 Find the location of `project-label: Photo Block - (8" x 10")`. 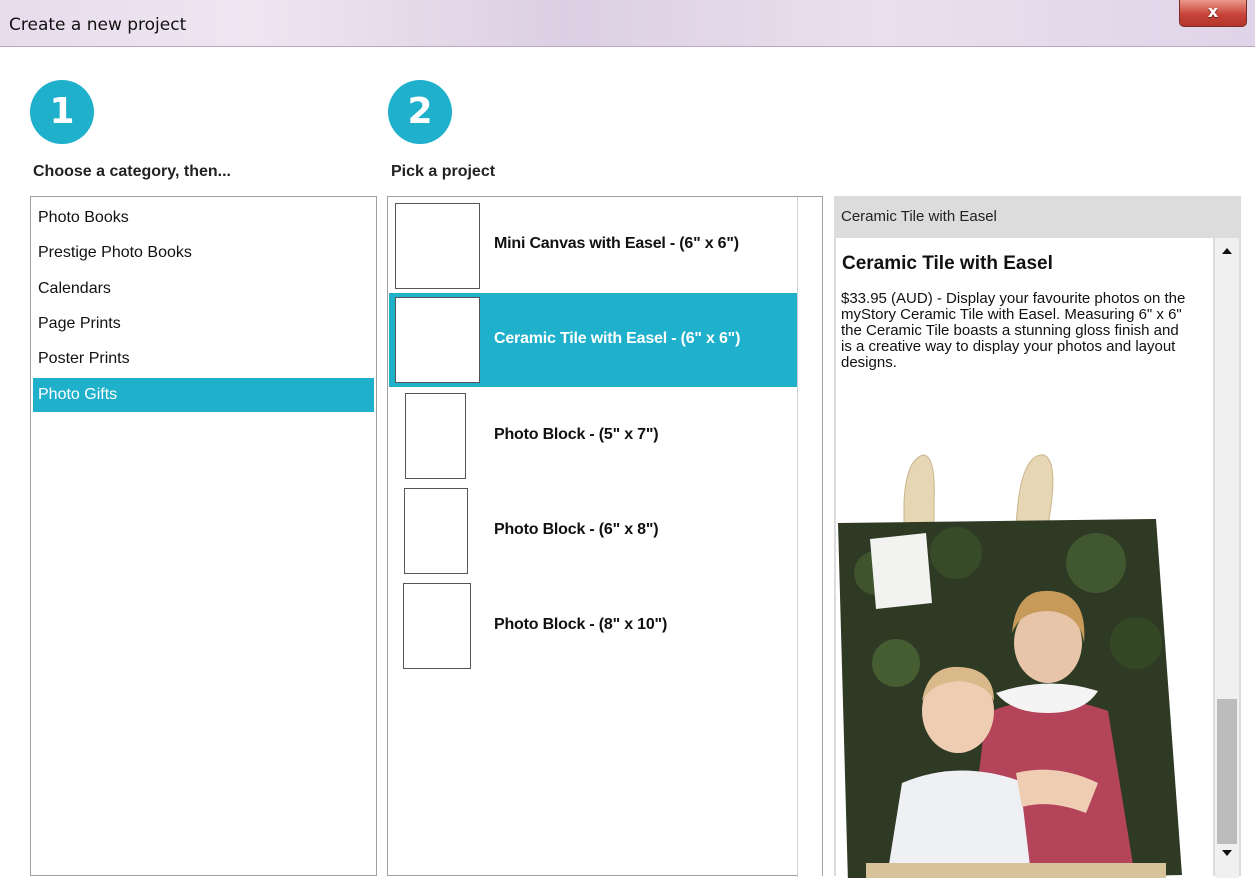

project-label: Photo Block - (8" x 10") is located at coordinates (581, 624).